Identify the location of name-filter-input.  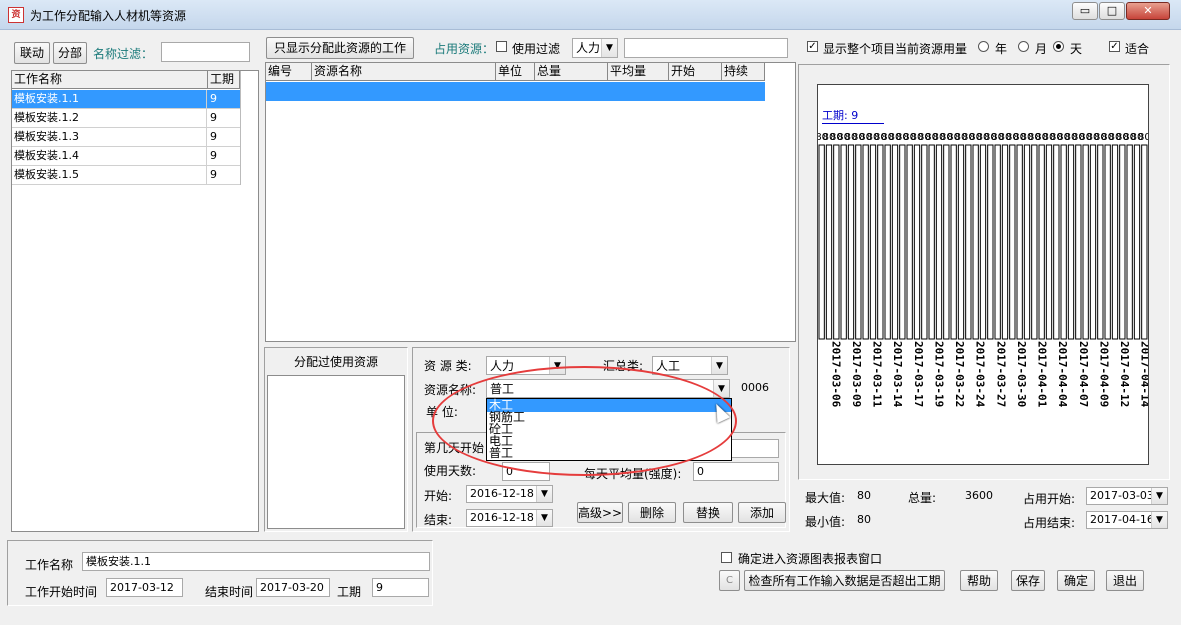
(205, 52).